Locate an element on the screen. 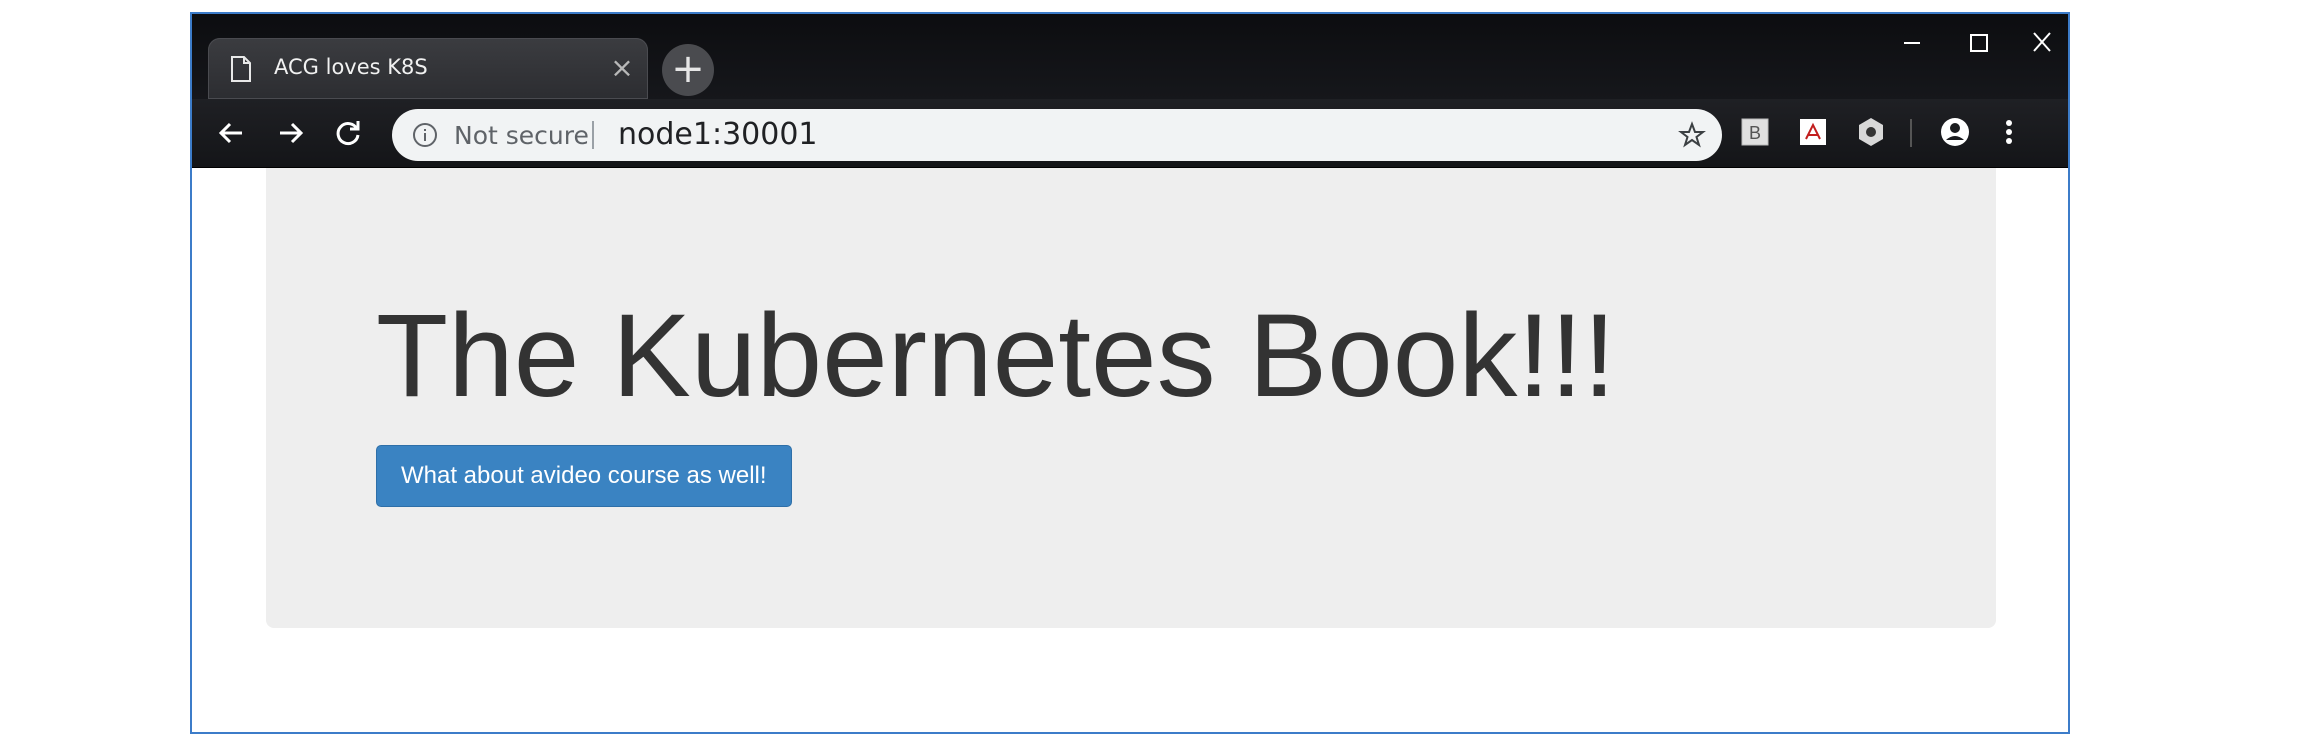 This screenshot has height=753, width=2309. browser-toolbar: Not secure node1:30001 B is located at coordinates (1130, 133).